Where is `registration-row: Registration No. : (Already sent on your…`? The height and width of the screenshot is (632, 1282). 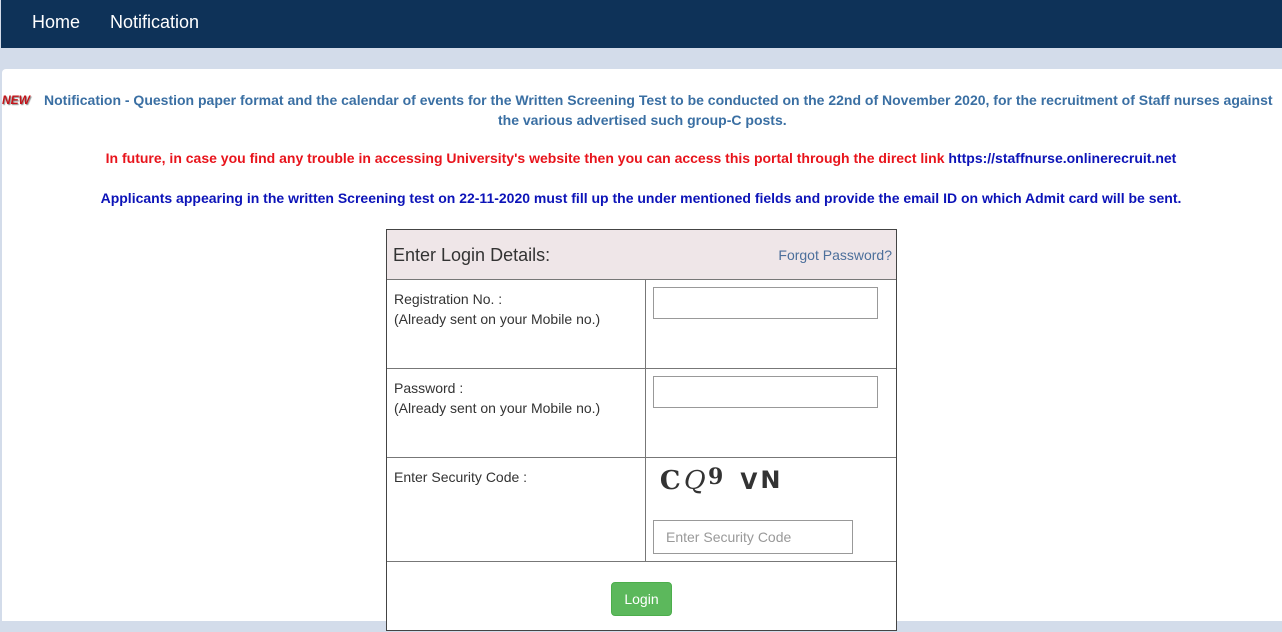
registration-row: Registration No. : (Already sent on your… is located at coordinates (641, 324).